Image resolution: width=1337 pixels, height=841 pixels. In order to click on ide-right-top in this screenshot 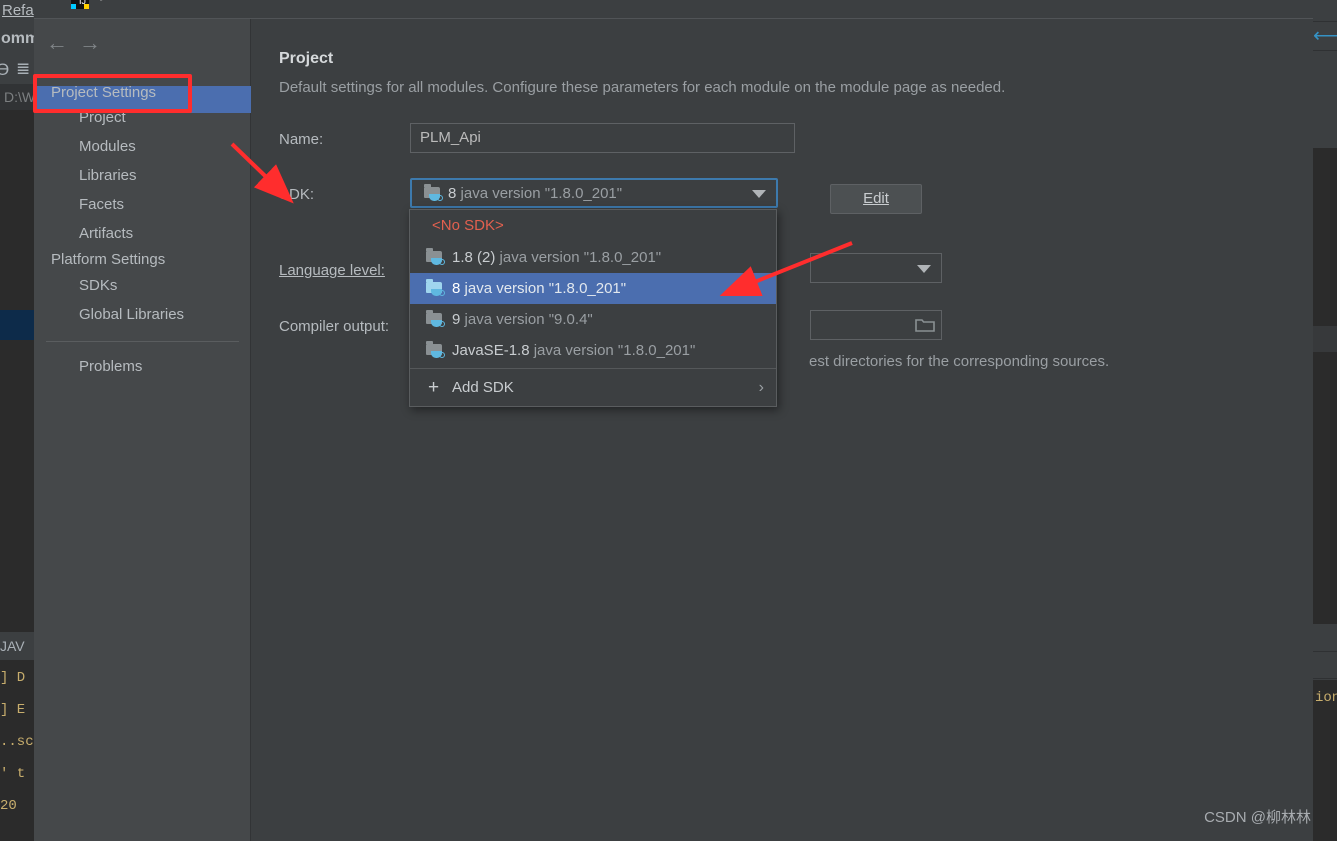, I will do `click(1325, 11)`.